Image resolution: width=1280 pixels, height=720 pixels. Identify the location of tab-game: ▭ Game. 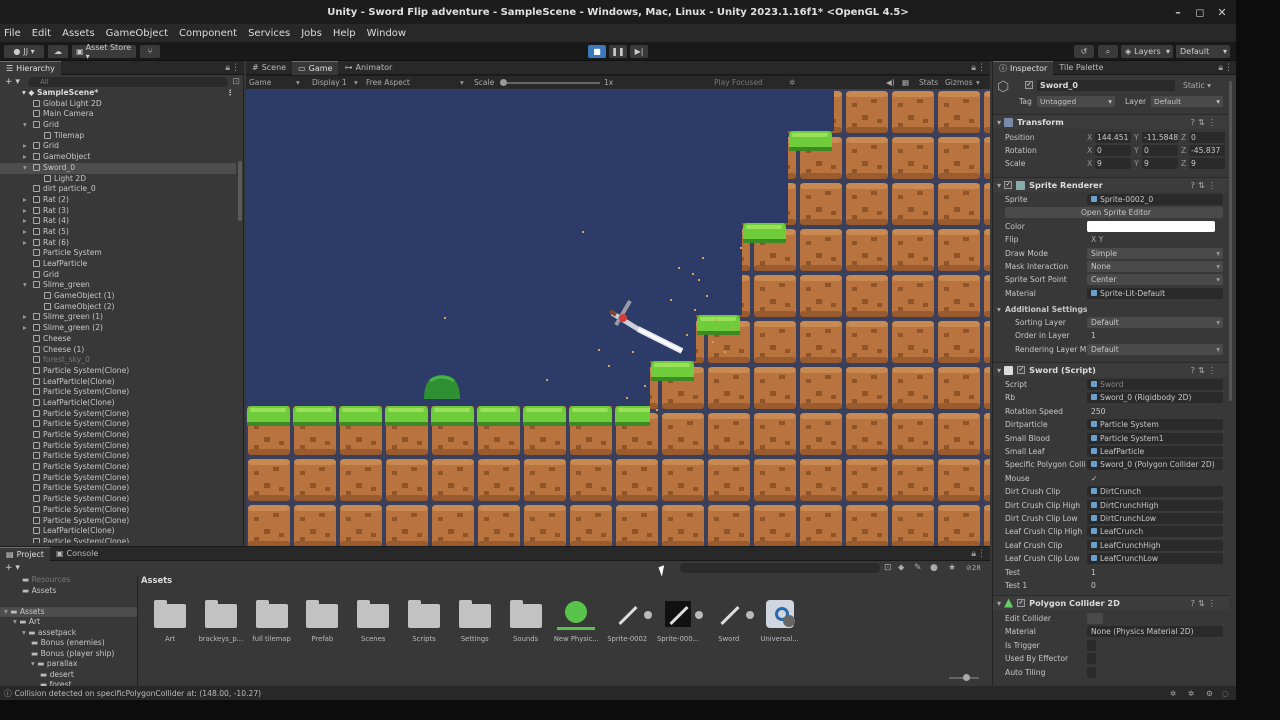
(315, 67).